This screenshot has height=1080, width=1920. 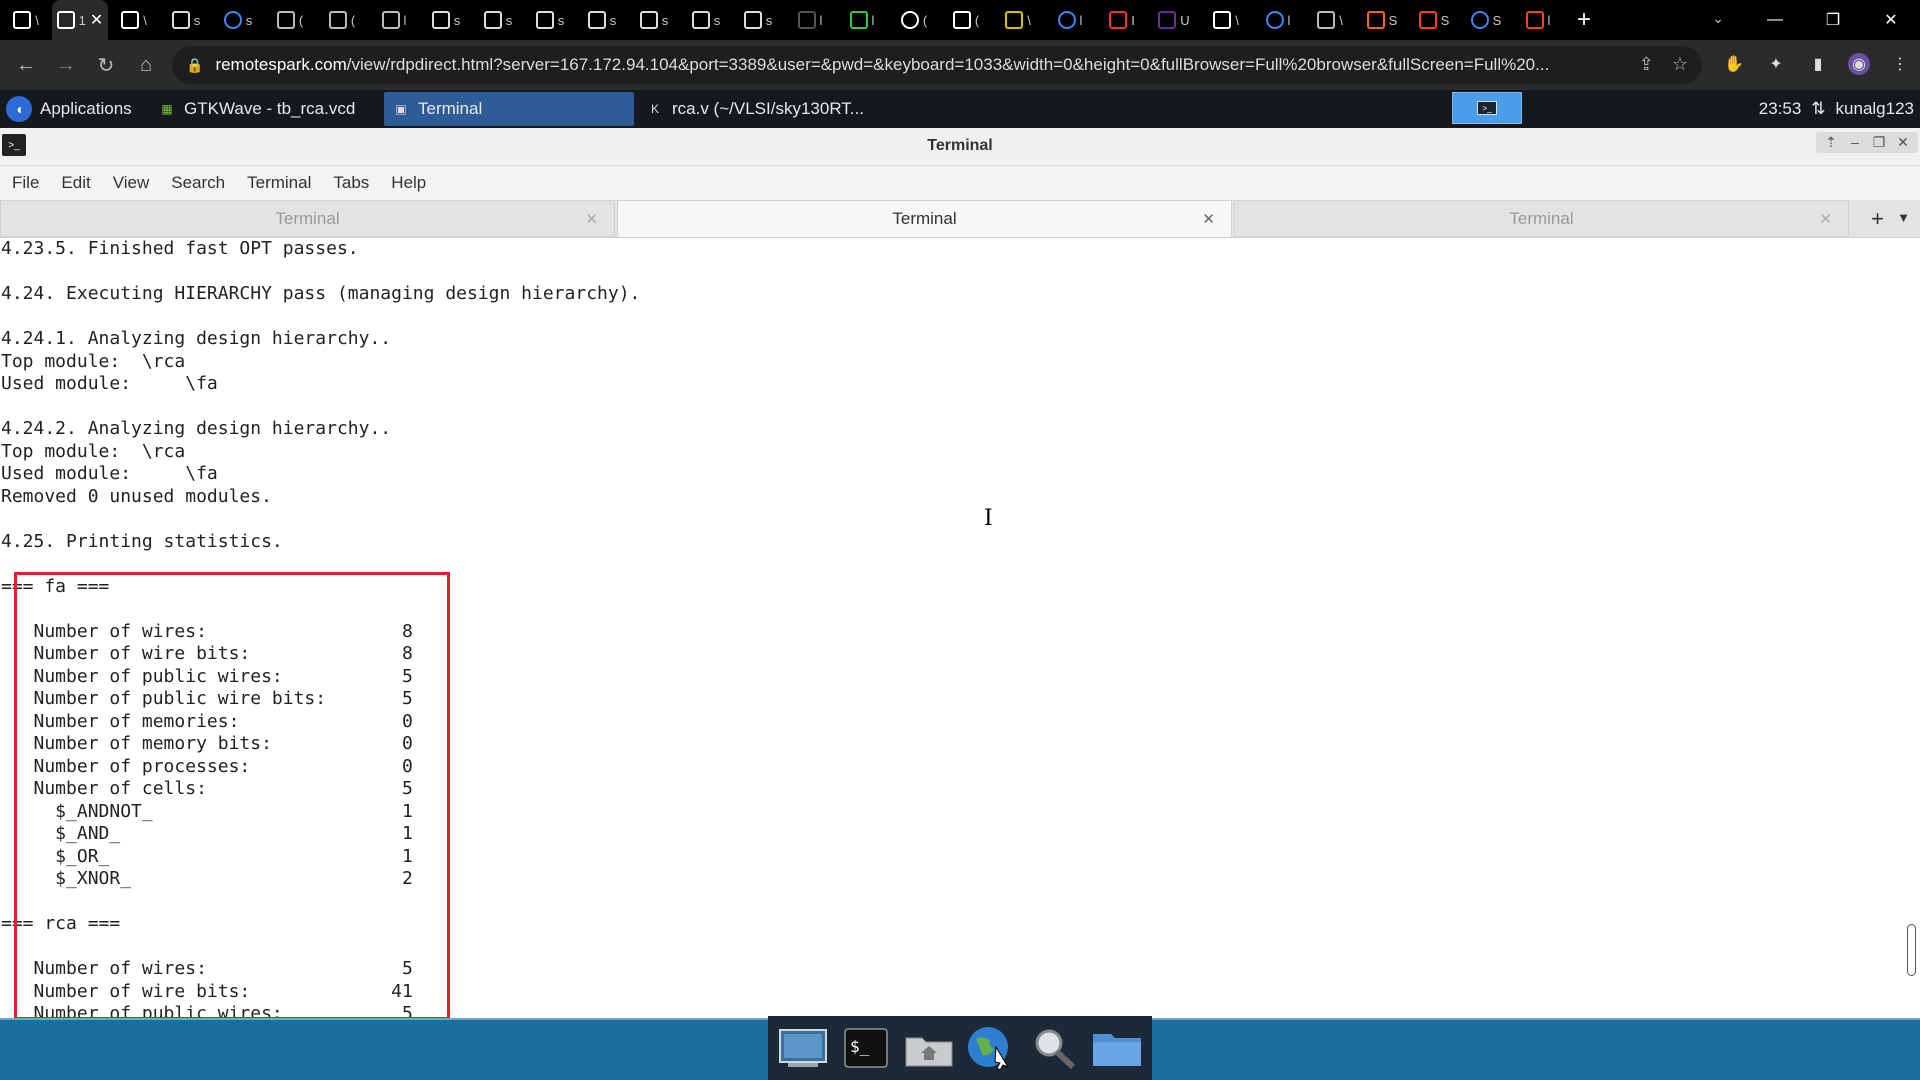 What do you see at coordinates (929, 1048) in the screenshot?
I see `home-folder-icon` at bounding box center [929, 1048].